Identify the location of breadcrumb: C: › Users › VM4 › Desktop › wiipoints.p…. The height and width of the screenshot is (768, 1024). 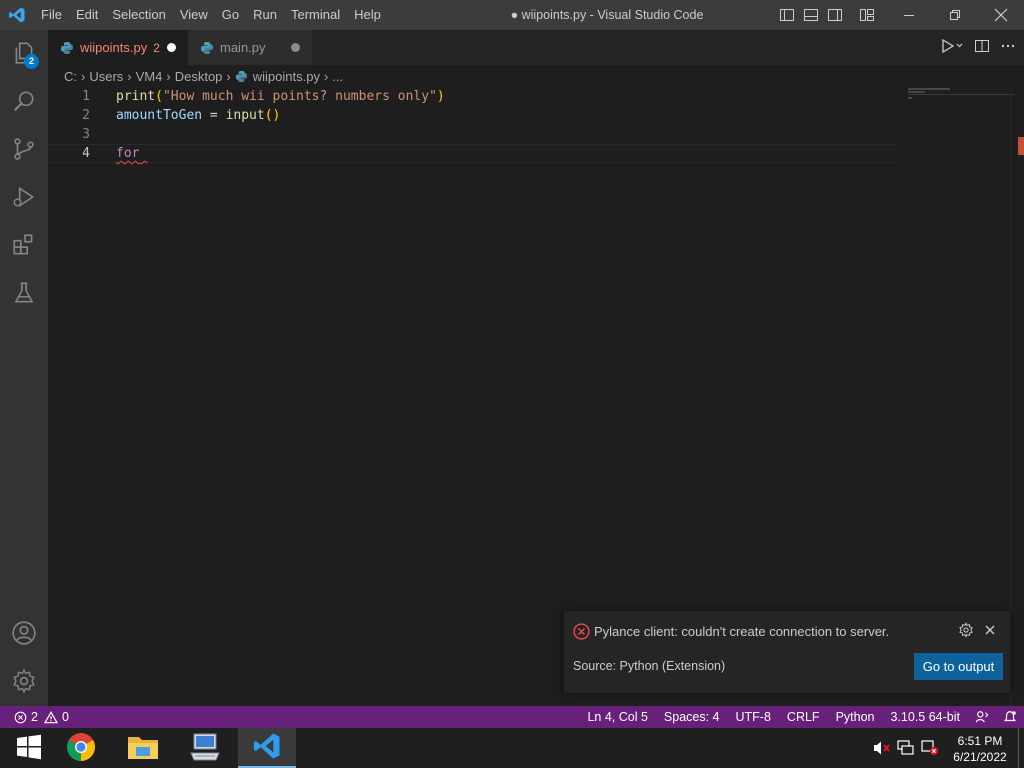
(536, 76).